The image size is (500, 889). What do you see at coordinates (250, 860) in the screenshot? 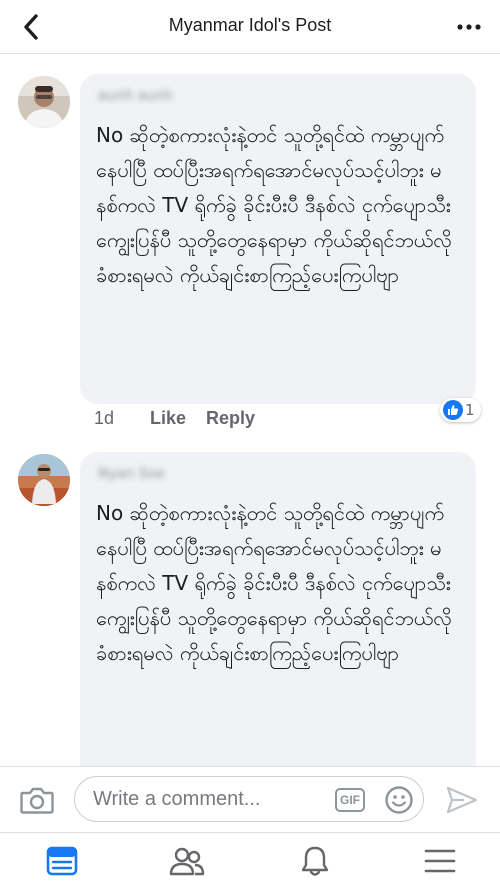
I see `bottom-navigation` at bounding box center [250, 860].